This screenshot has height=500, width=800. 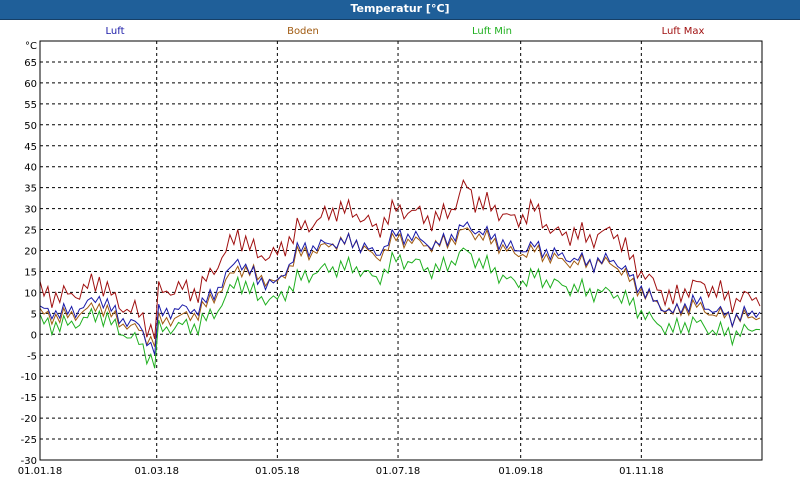 I want to click on x-tick-label: 01.03.18, so click(x=156, y=471).